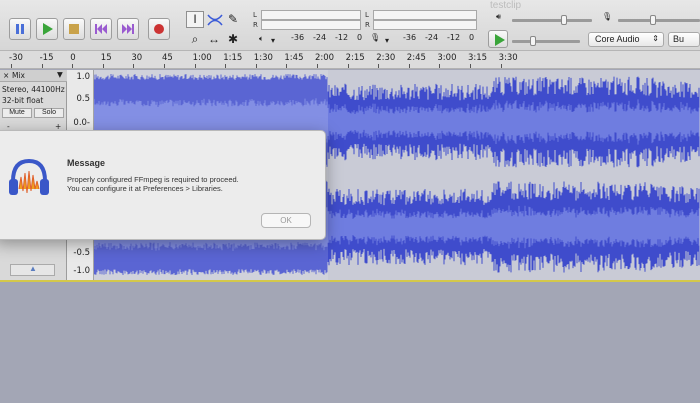 The width and height of the screenshot is (700, 403). Describe the element at coordinates (447, 58) in the screenshot. I see `ruler-label: 3:00` at that location.